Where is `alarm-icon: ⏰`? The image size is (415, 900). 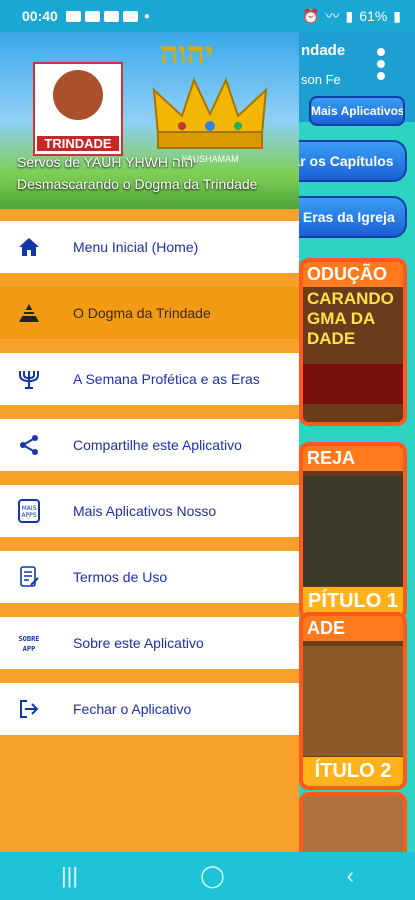 alarm-icon: ⏰ is located at coordinates (311, 15).